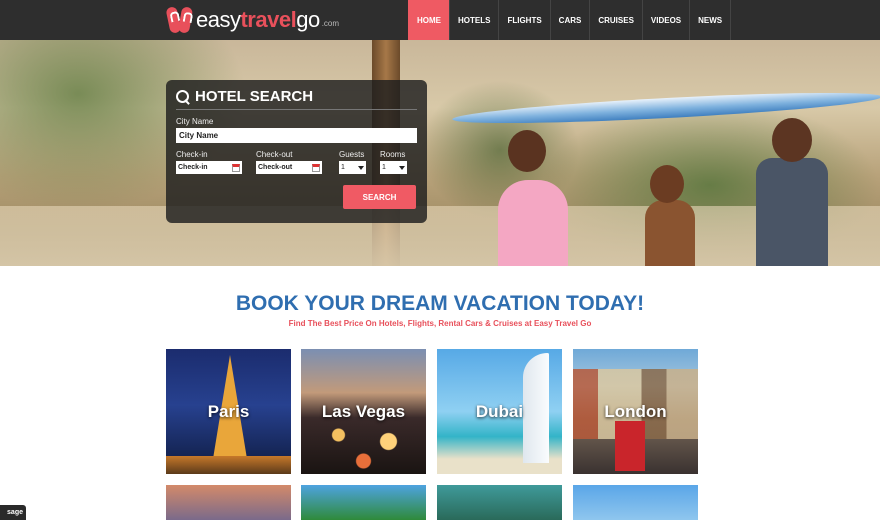 The image size is (880, 520). I want to click on destination-label: Paris, so click(228, 411).